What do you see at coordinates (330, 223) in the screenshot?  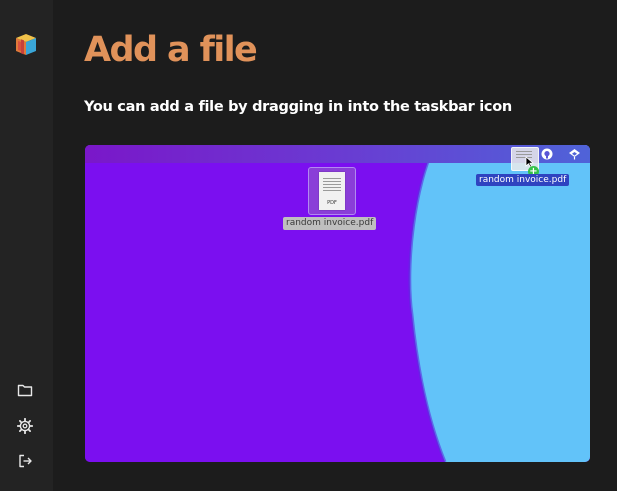 I see `desktop-file-label: random invoice.pdf` at bounding box center [330, 223].